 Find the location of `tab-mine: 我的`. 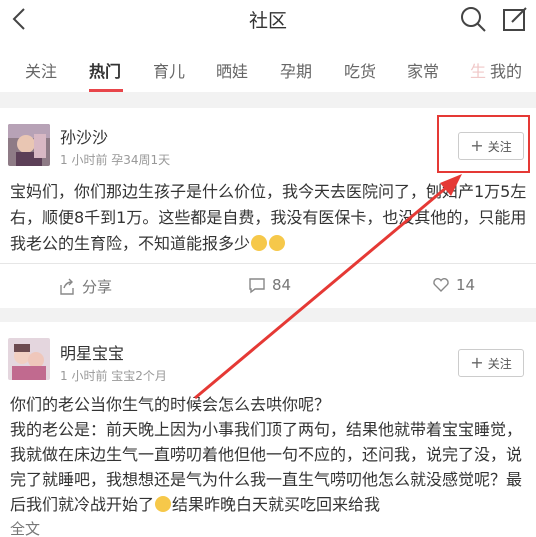

tab-mine: 我的 is located at coordinates (506, 70).